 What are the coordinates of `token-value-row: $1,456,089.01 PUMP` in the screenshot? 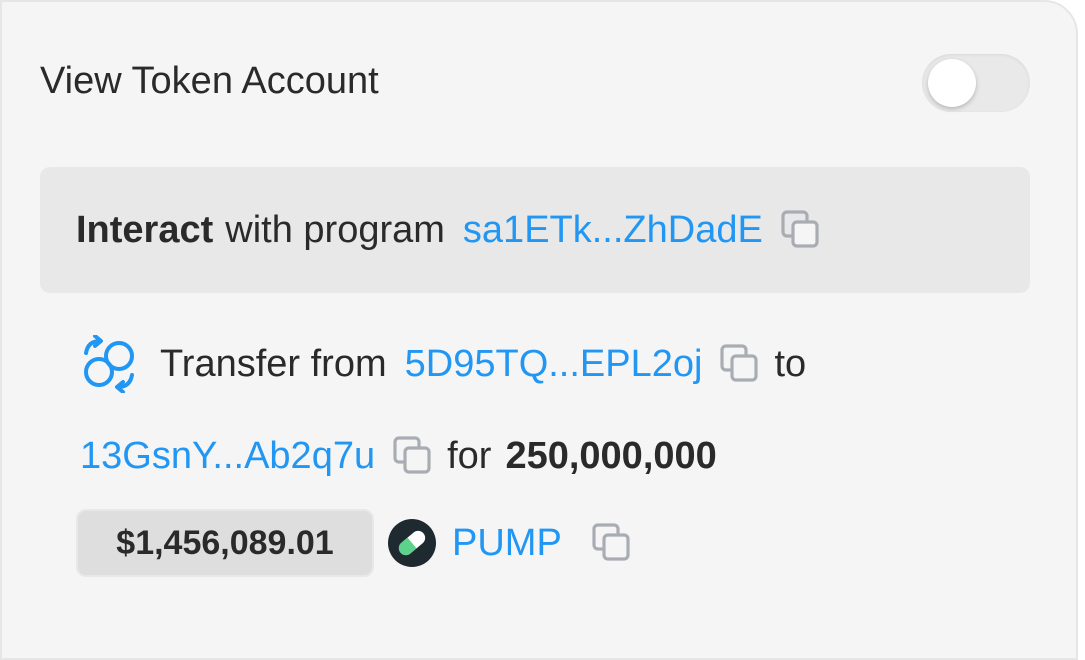 It's located at (355, 543).